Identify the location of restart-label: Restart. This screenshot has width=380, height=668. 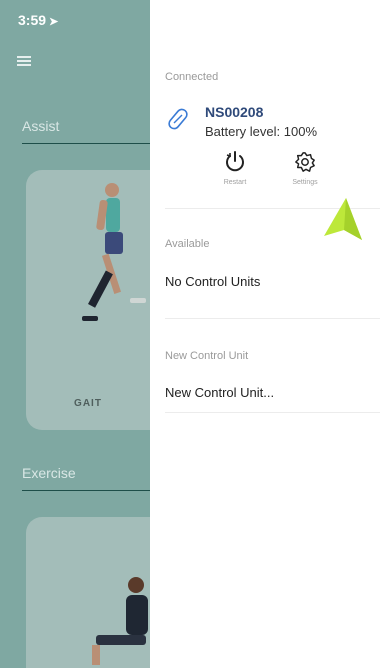
(235, 182).